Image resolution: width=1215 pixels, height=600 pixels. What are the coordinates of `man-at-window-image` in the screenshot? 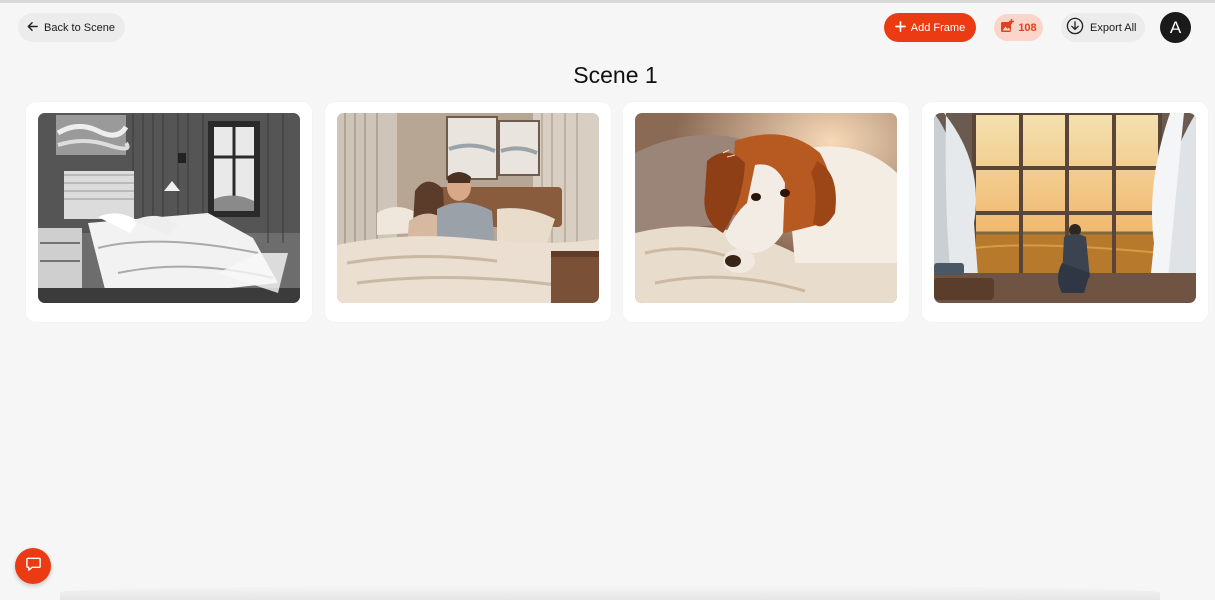 It's located at (1065, 208).